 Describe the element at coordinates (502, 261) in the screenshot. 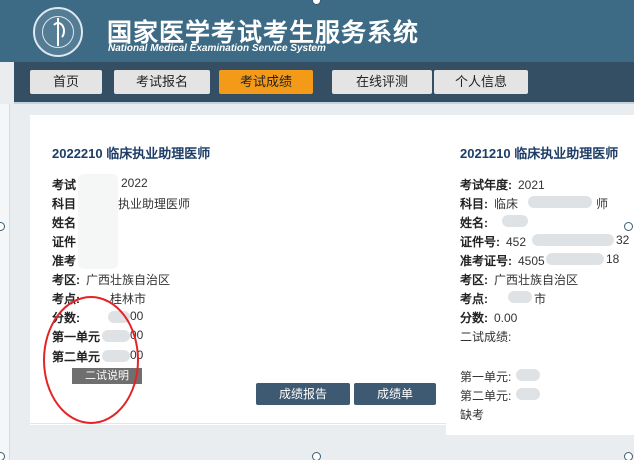

I see `ticket-field-2021: 准考证号: 4505` at that location.